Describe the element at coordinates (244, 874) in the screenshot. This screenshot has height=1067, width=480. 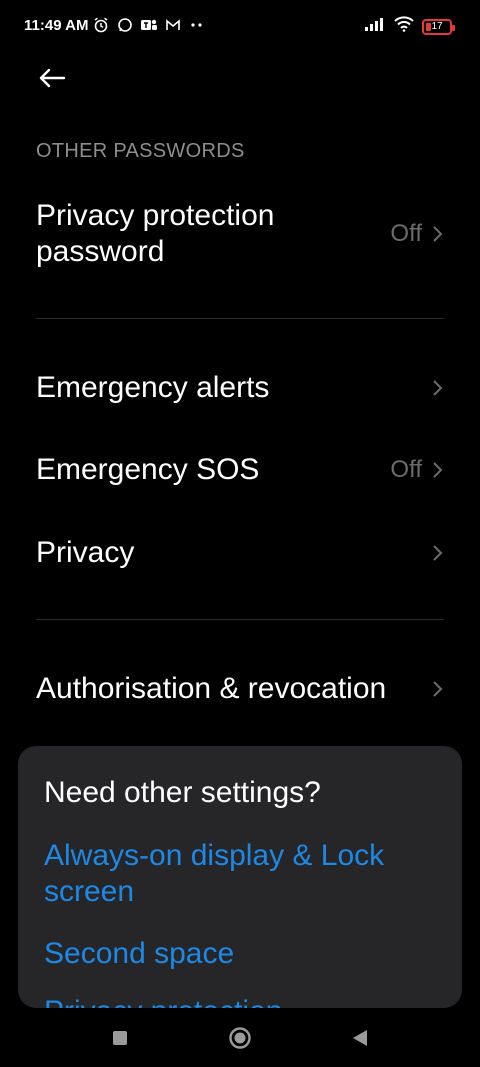
I see `always-on-display-link: Always-on display & Lock screen` at that location.